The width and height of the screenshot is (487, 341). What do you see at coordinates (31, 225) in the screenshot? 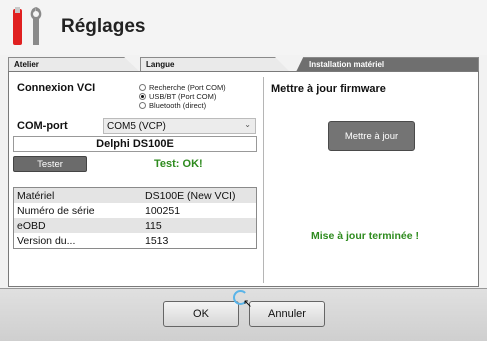
I see `info-key: eOBD` at bounding box center [31, 225].